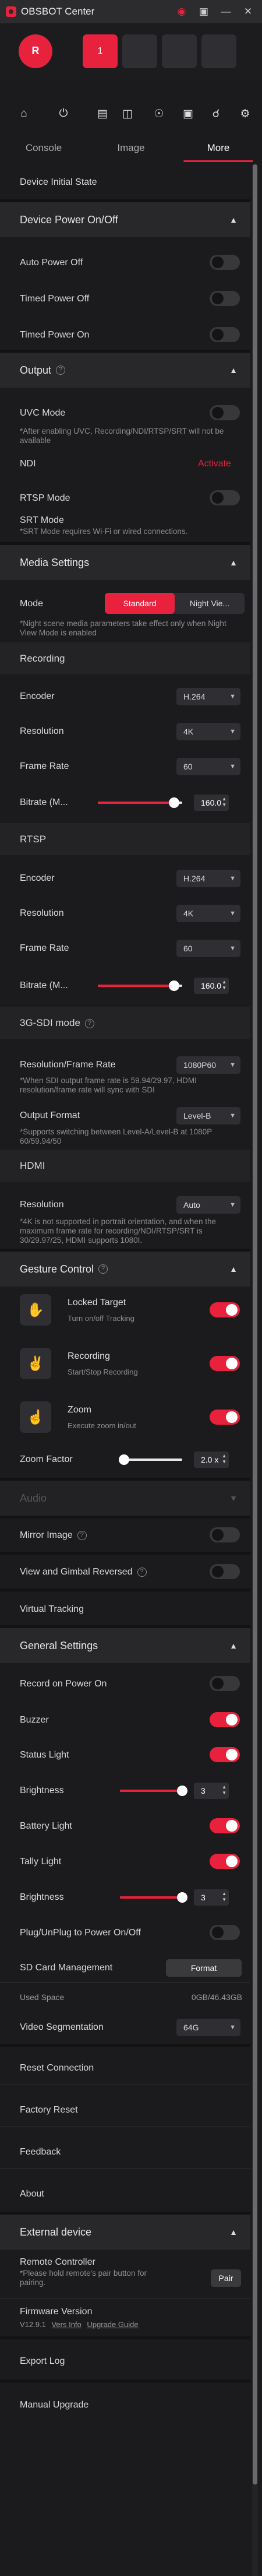  What do you see at coordinates (208, 1205) in the screenshot?
I see `hdmi-resolution-select: Auto ▼` at bounding box center [208, 1205].